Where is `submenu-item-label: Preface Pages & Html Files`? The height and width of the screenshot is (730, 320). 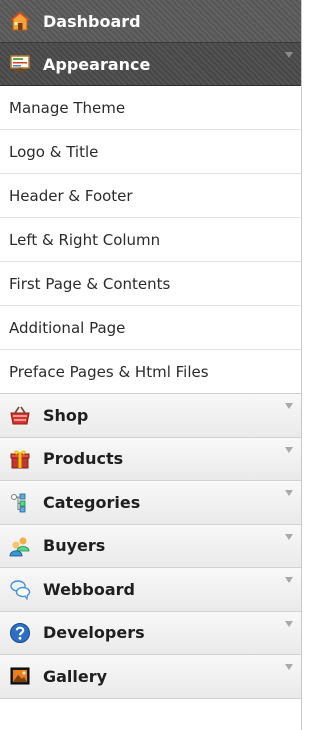 submenu-item-label: Preface Pages & Html Files is located at coordinates (109, 371).